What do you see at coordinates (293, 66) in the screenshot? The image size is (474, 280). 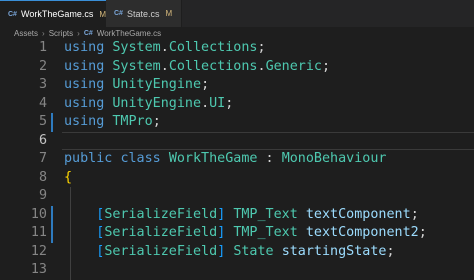 I see `code-token: Generic` at bounding box center [293, 66].